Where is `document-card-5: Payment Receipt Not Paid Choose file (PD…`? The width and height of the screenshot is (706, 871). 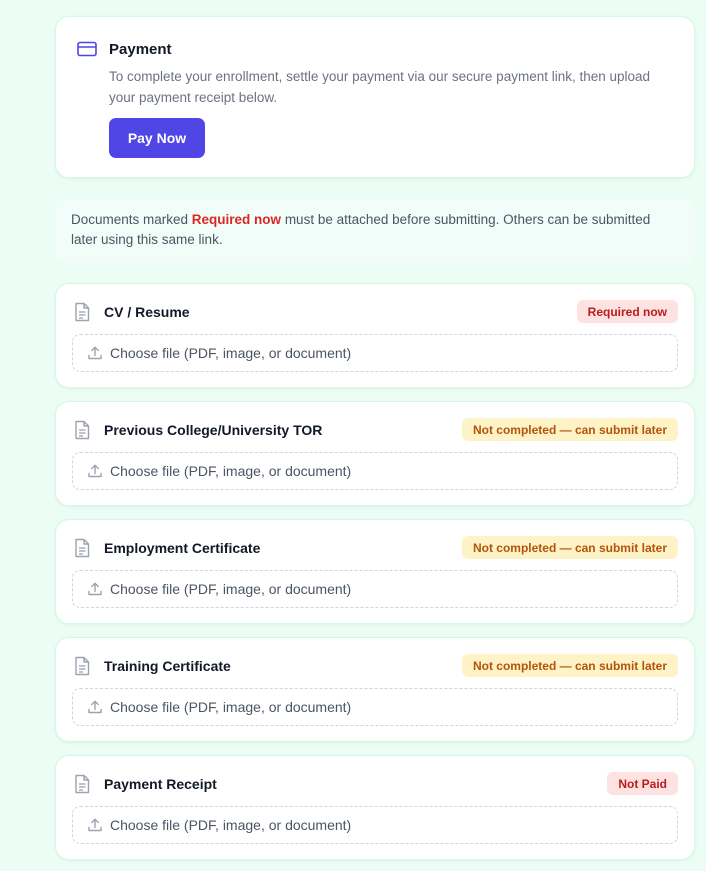 document-card-5: Payment Receipt Not Paid Choose file (PD… is located at coordinates (375, 807).